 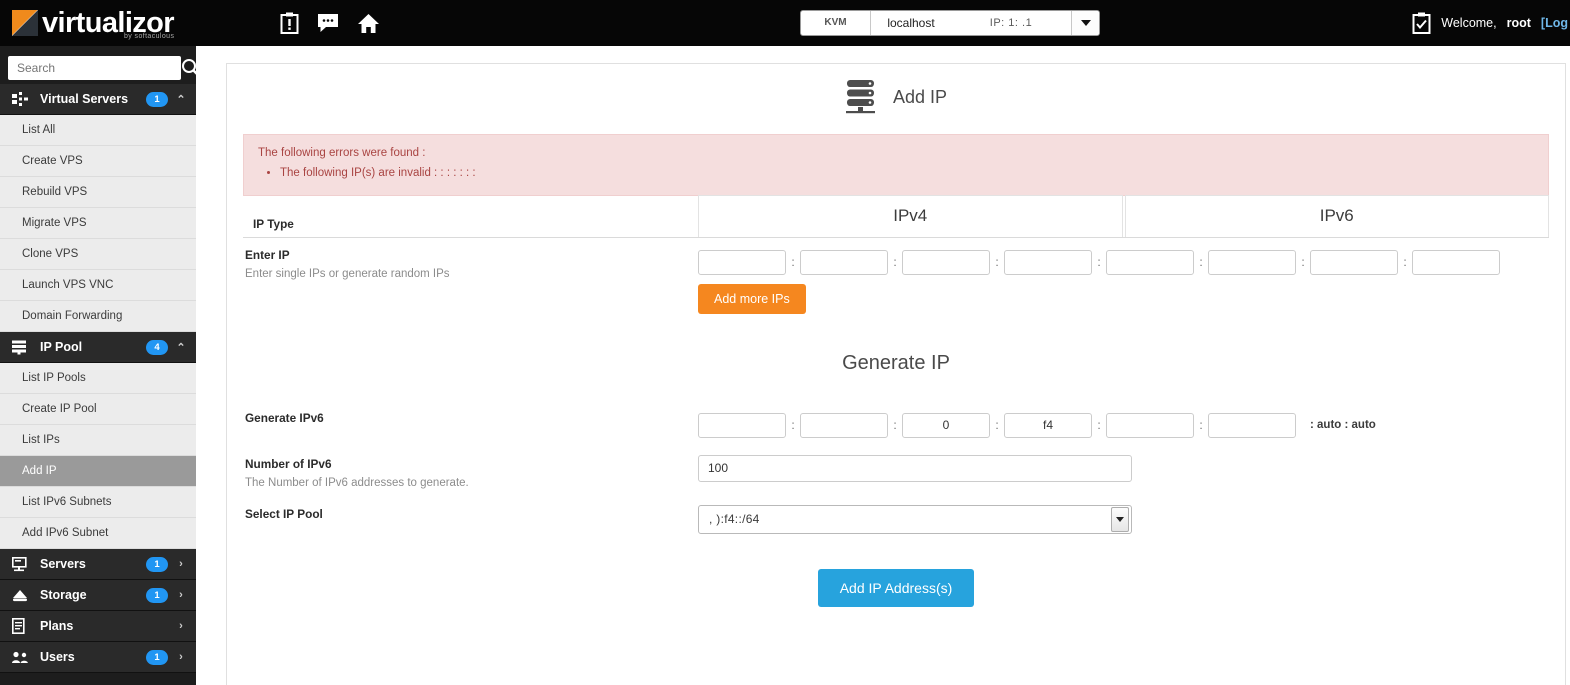 I want to click on servers-grid-icon, so click(x=22, y=99).